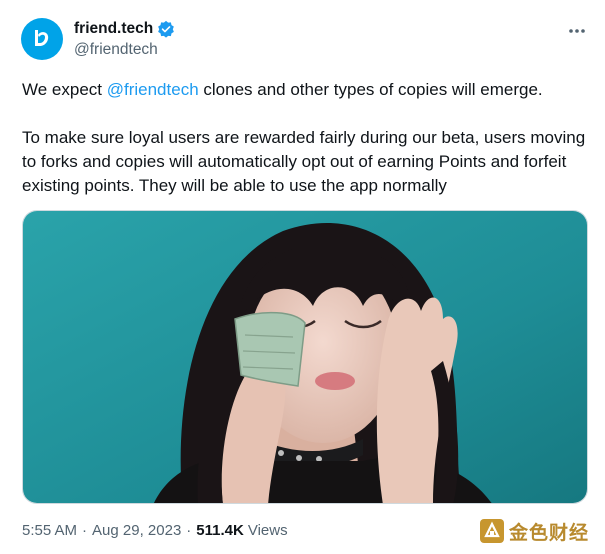 Image resolution: width=605 pixels, height=554 pixels. What do you see at coordinates (124, 39) in the screenshot?
I see `author-names: friend.tech @friendtech` at bounding box center [124, 39].